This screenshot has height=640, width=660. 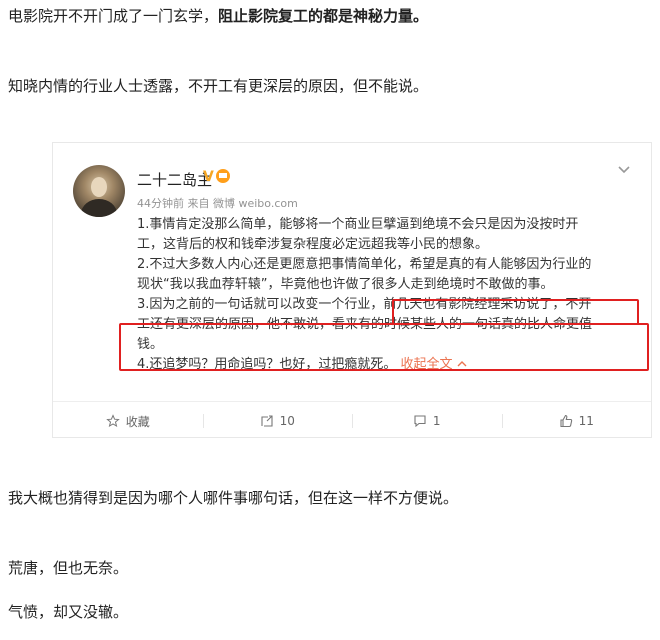 What do you see at coordinates (323, 16) in the screenshot?
I see `paragraph-1-bold: 阻止影院复工的都是神秘力量。` at bounding box center [323, 16].